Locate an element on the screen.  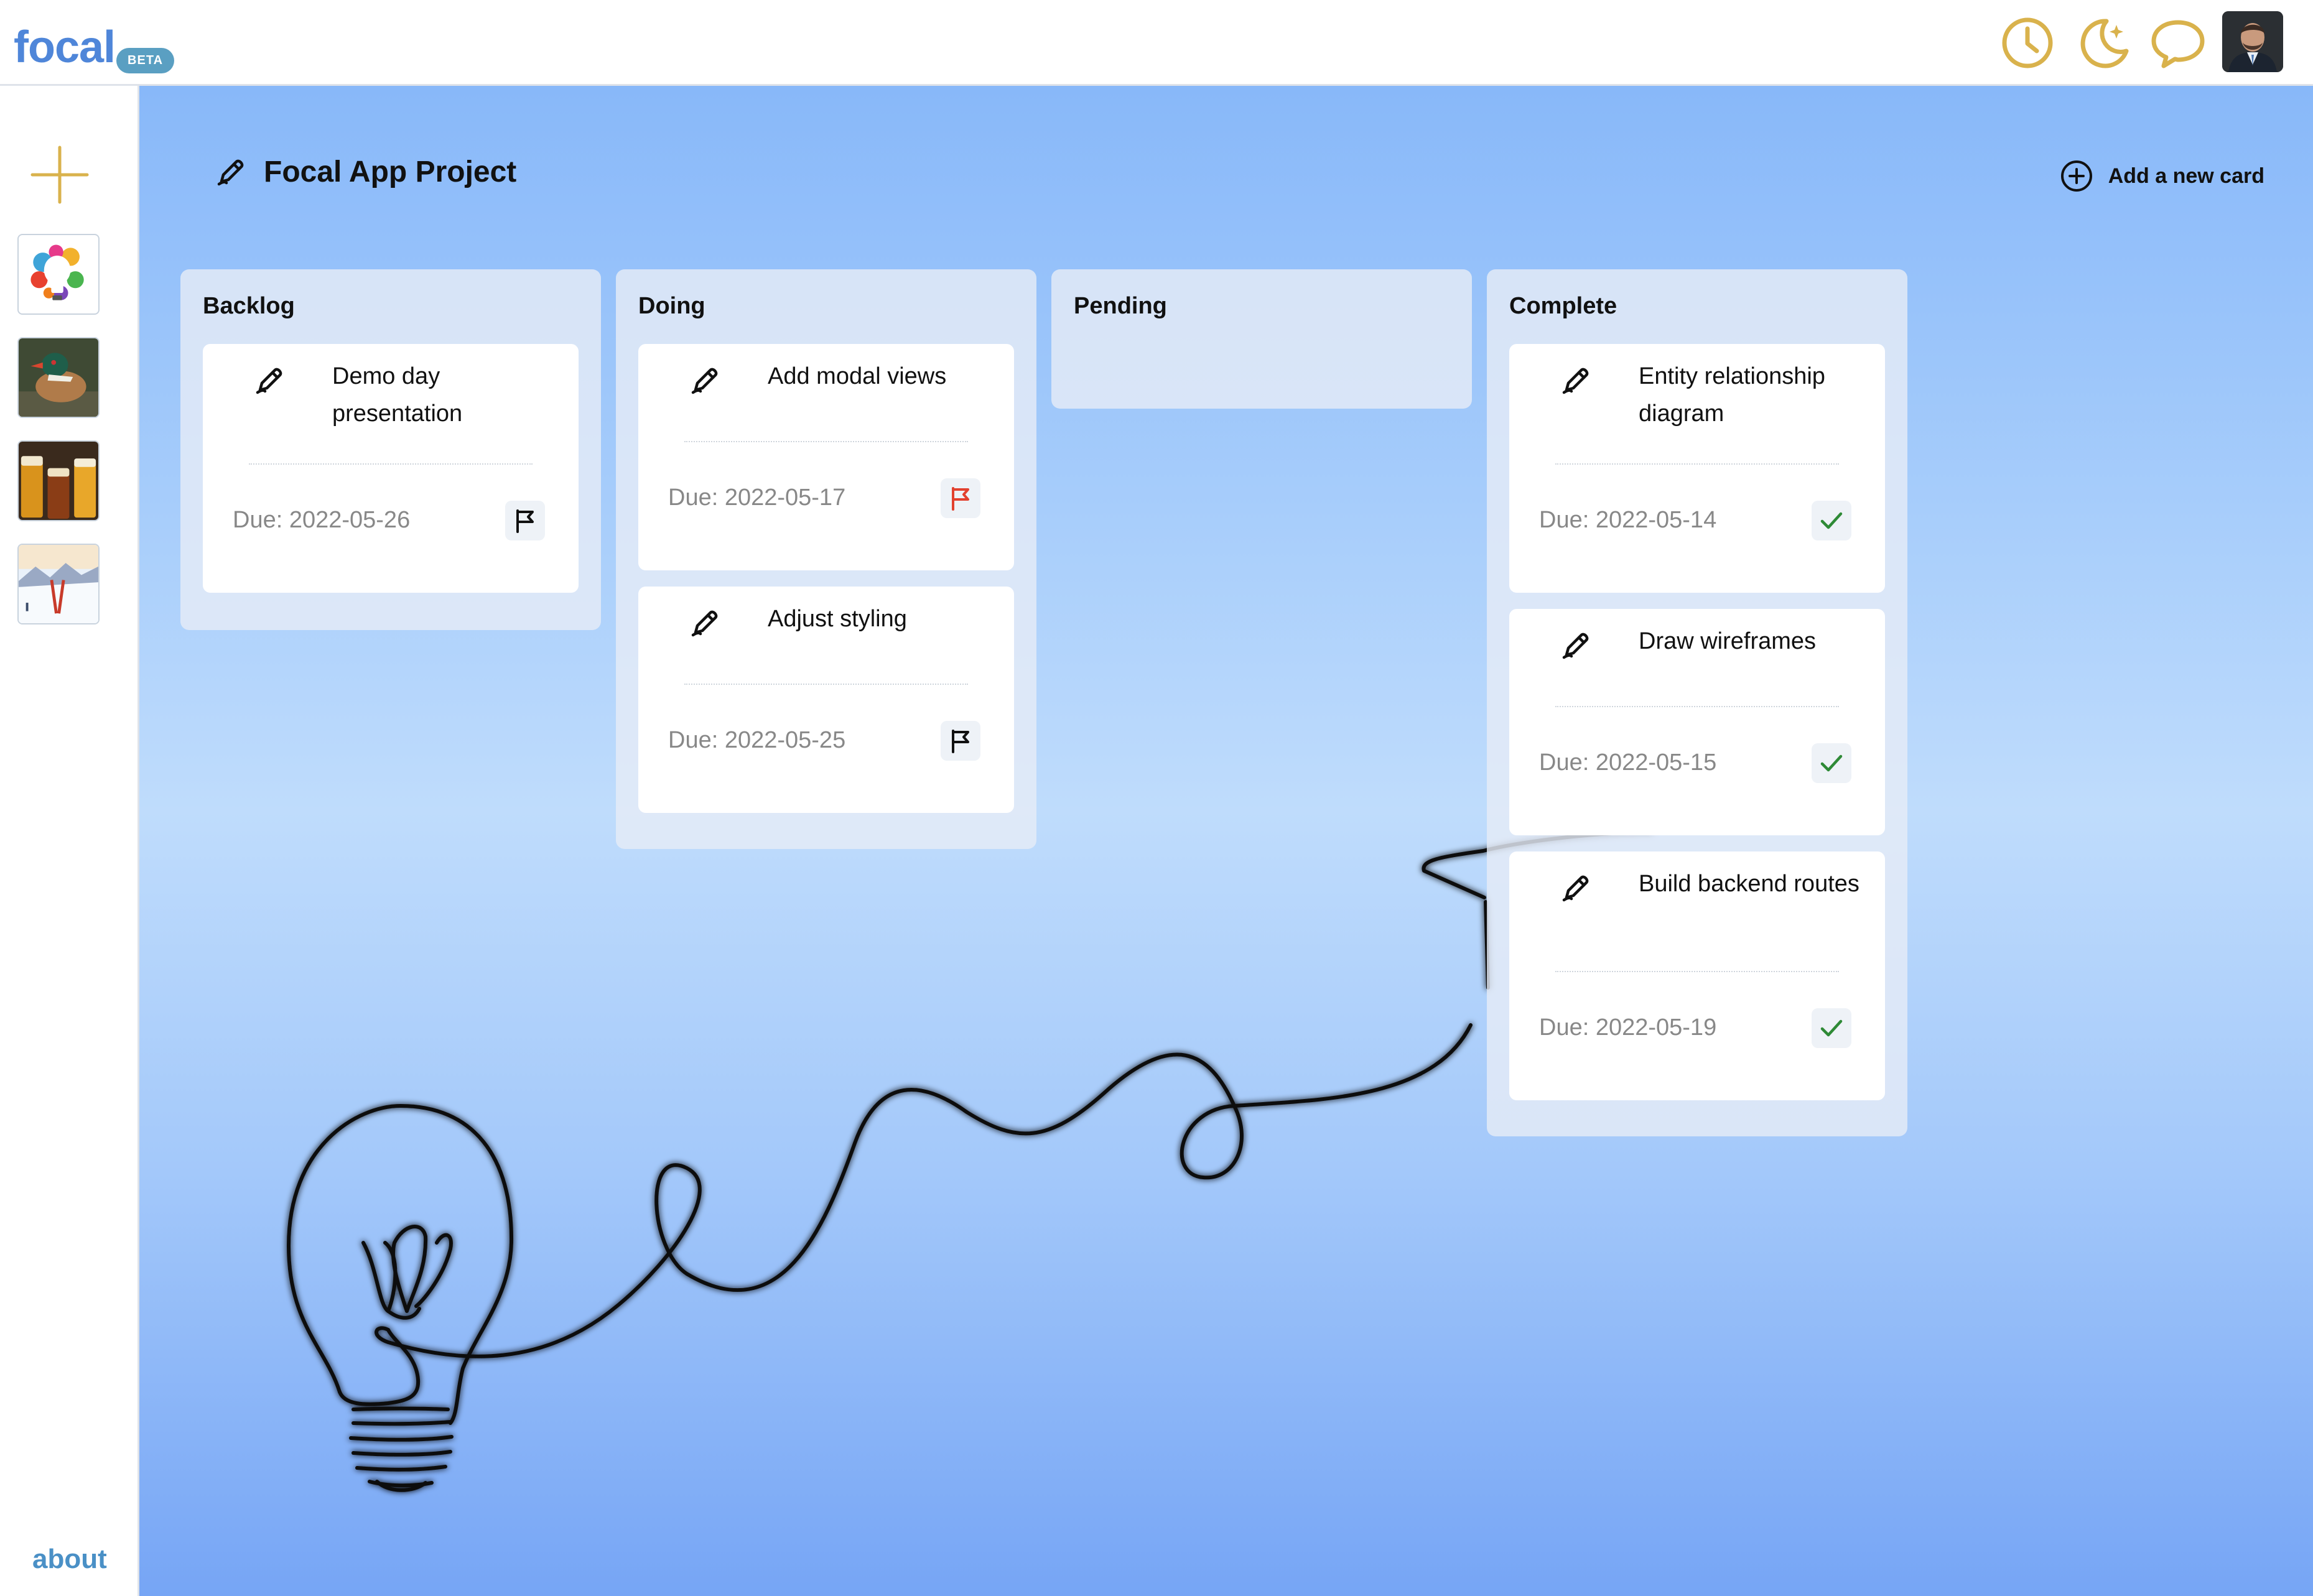
plus-circle-icon is located at coordinates (2076, 176).